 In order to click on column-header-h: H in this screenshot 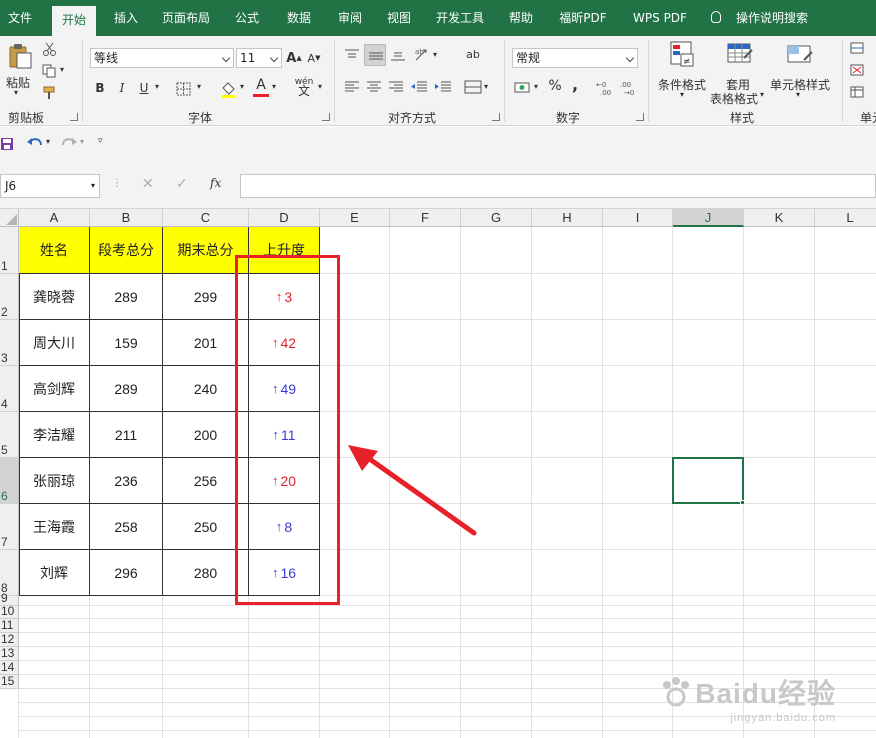, I will do `click(567, 218)`.